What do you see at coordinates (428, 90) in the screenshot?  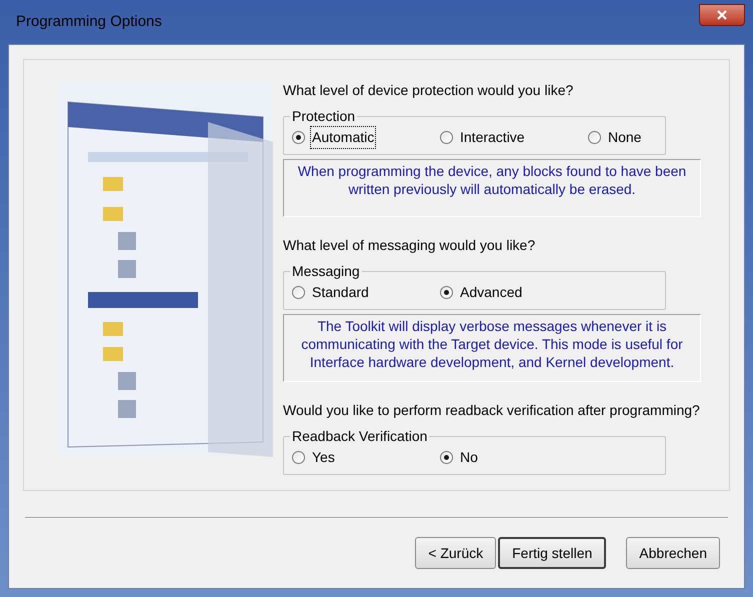 I see `question-text: What level of device protection would you like?` at bounding box center [428, 90].